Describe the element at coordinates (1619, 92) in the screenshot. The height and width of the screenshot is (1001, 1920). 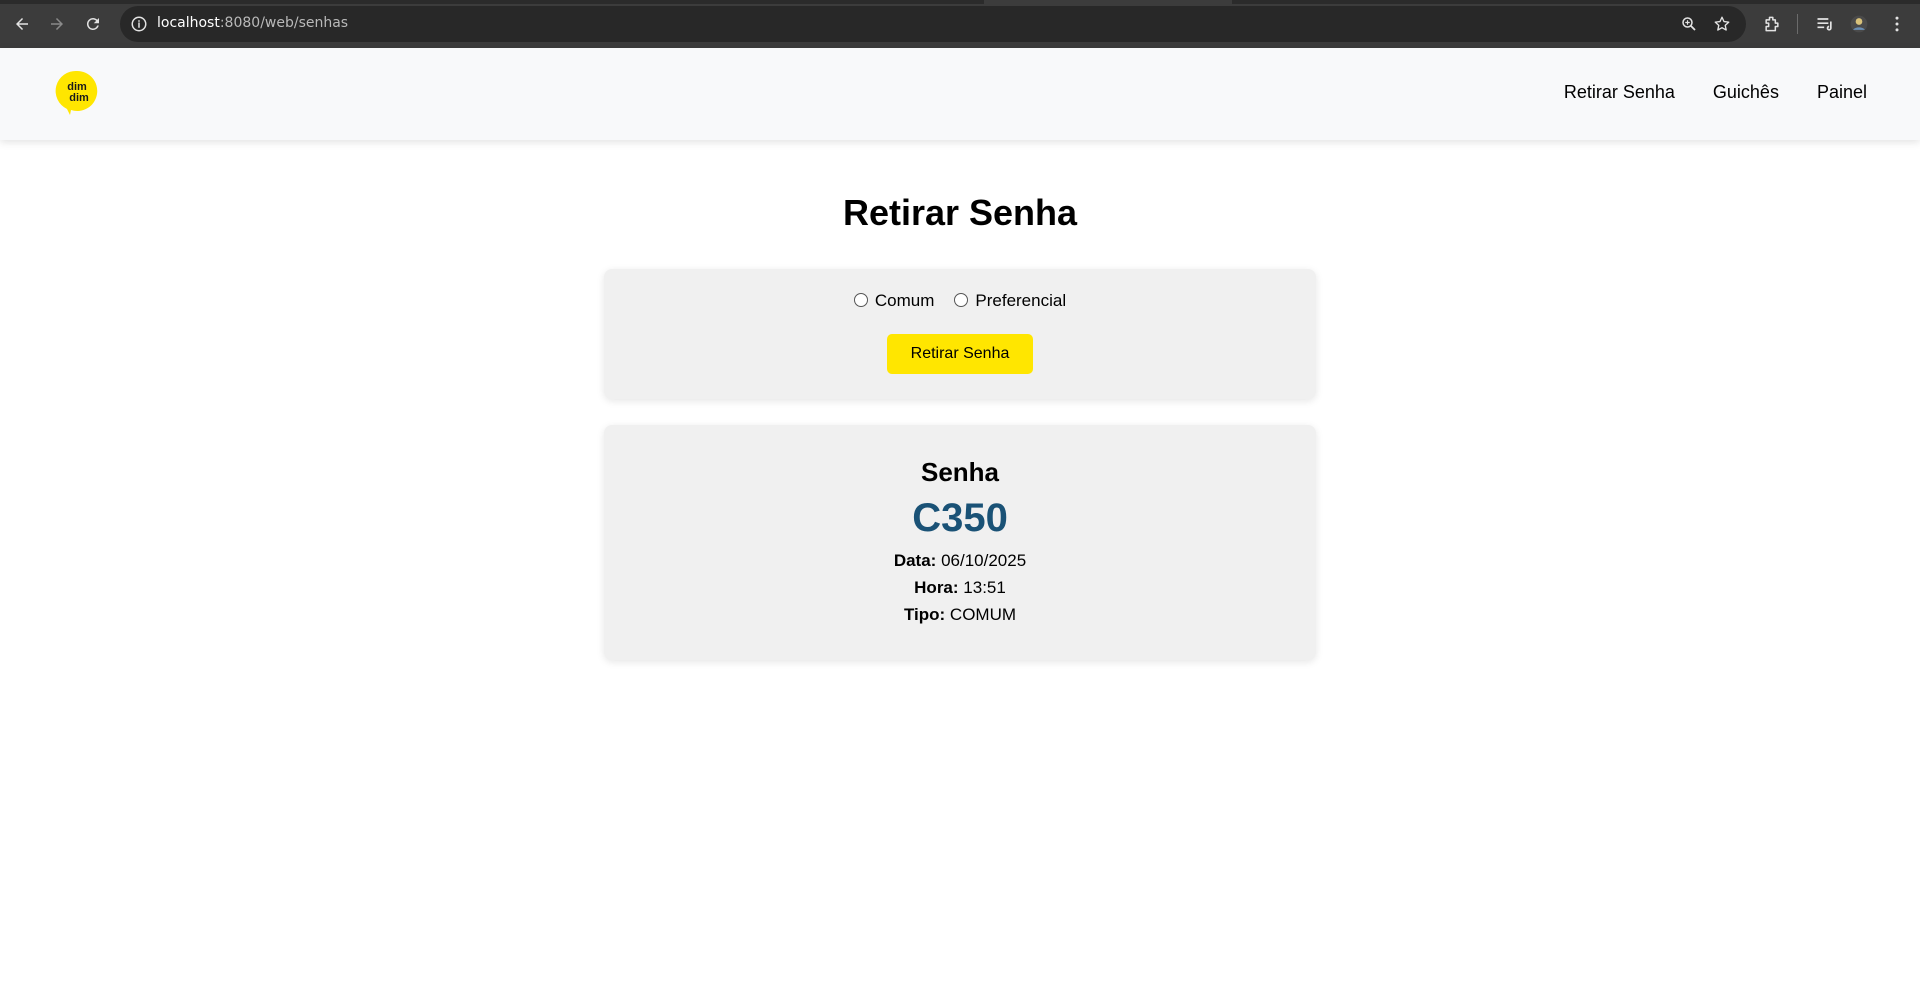
I see `nav-link-retirar-senha: Retirar Senha` at that location.